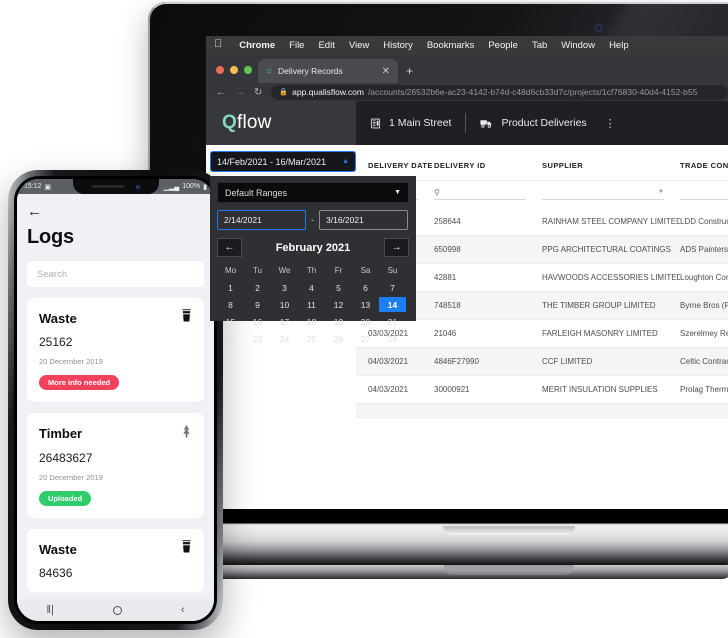  Describe the element at coordinates (257, 45) in the screenshot. I see `menu-item-chrome: Chrome` at that location.